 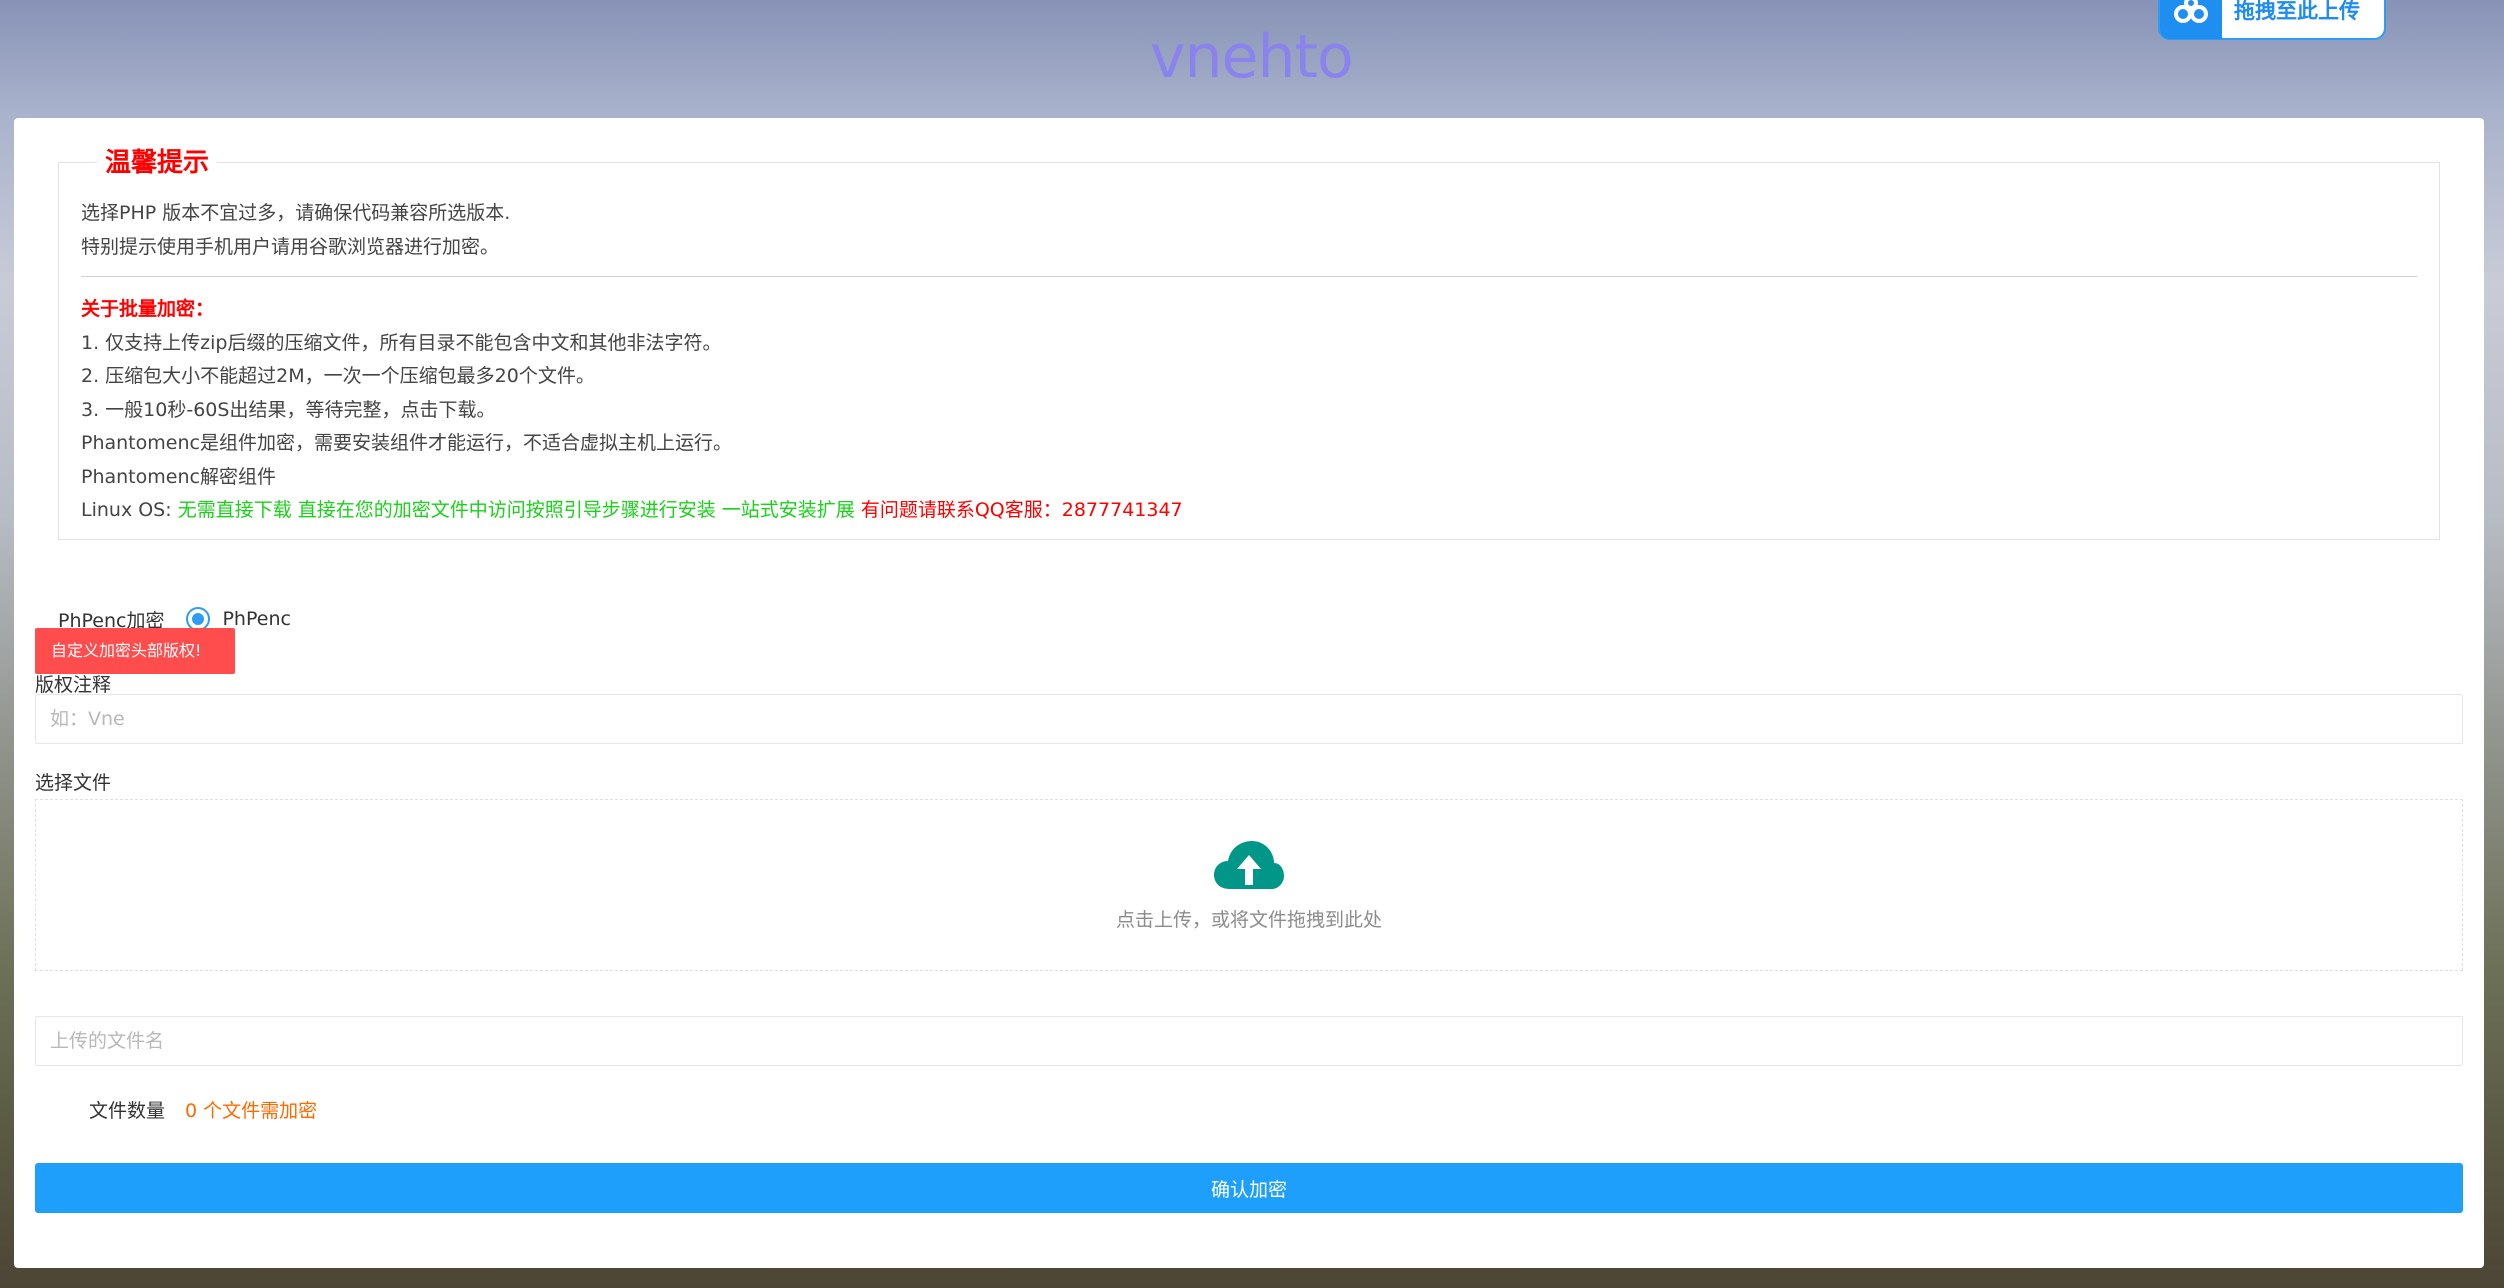 I want to click on divider, so click(x=1249, y=276).